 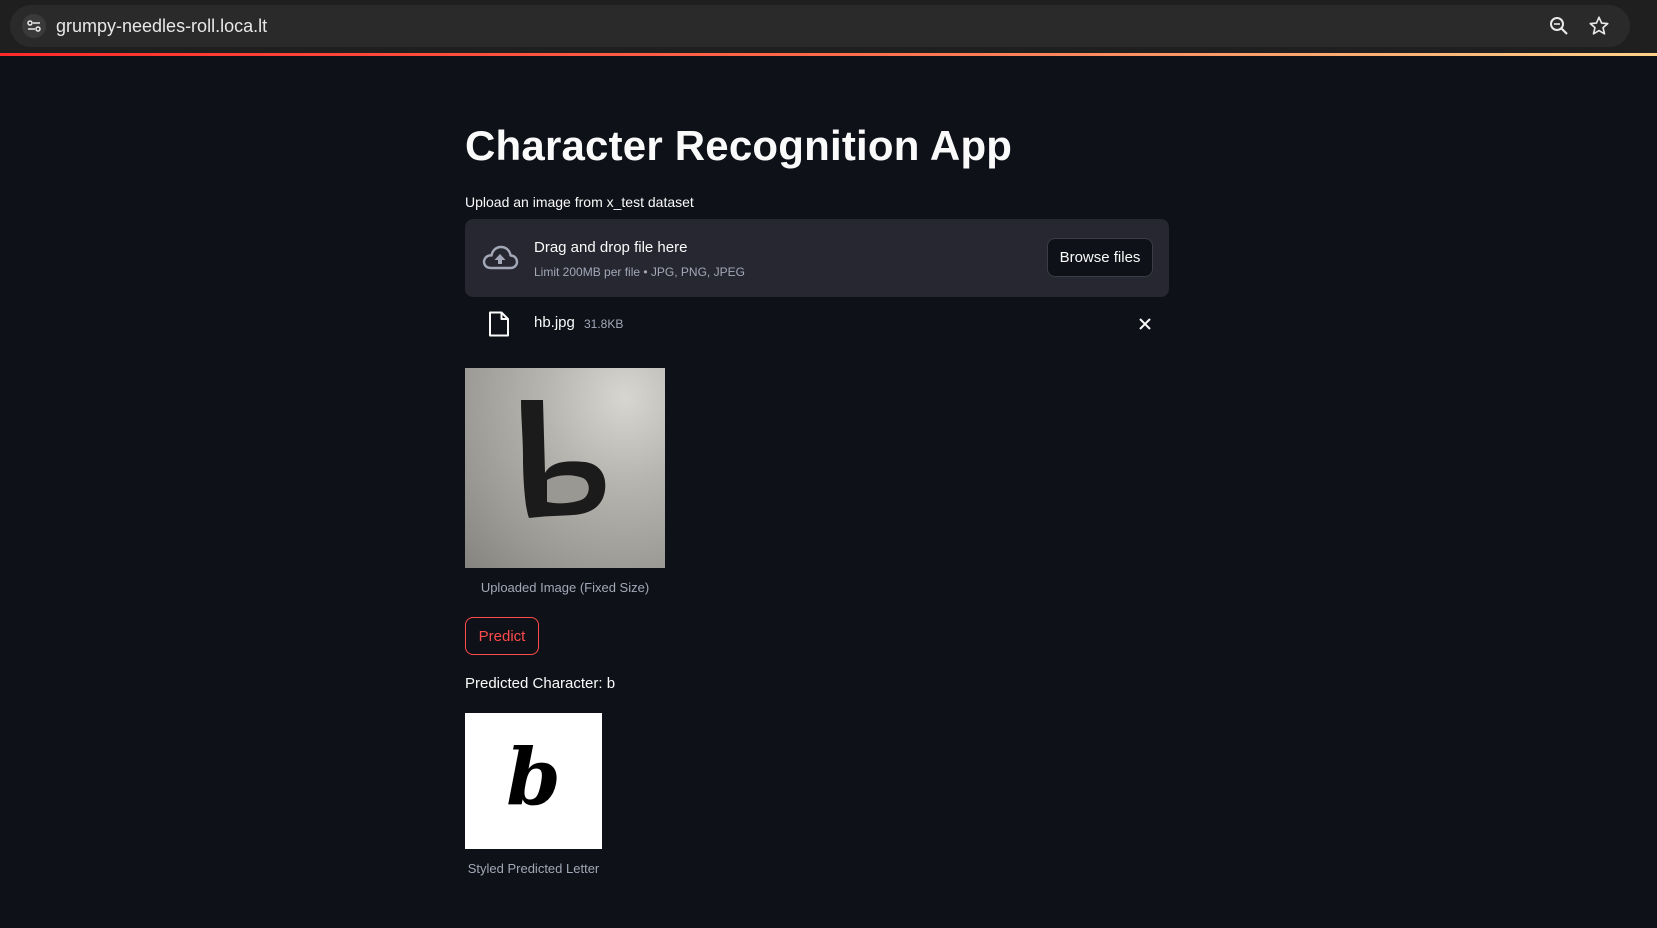 What do you see at coordinates (502, 636) in the screenshot?
I see `predict-button: Predict` at bounding box center [502, 636].